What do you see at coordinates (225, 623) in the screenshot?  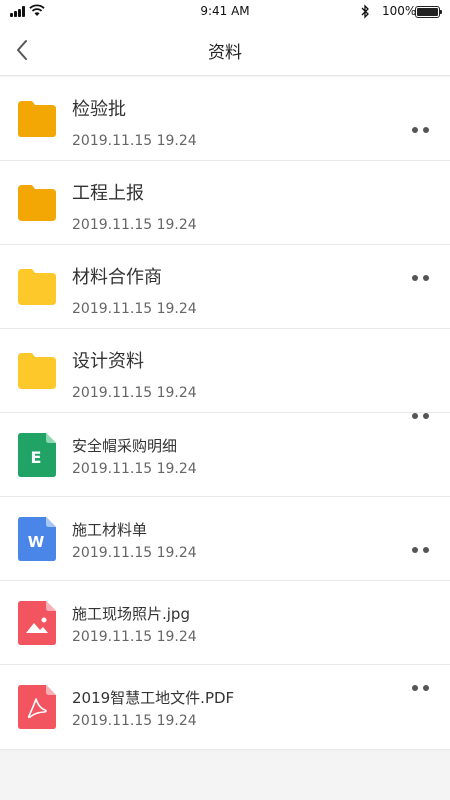 I see `file-row-image: 施工现场照片.jpg 2019.11.15 19.24` at bounding box center [225, 623].